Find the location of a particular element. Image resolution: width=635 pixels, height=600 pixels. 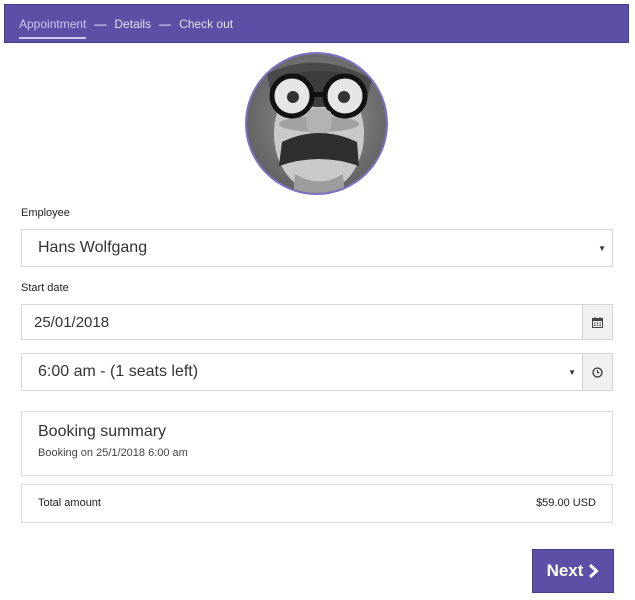

step-appointment: Appointment is located at coordinates (53, 26).